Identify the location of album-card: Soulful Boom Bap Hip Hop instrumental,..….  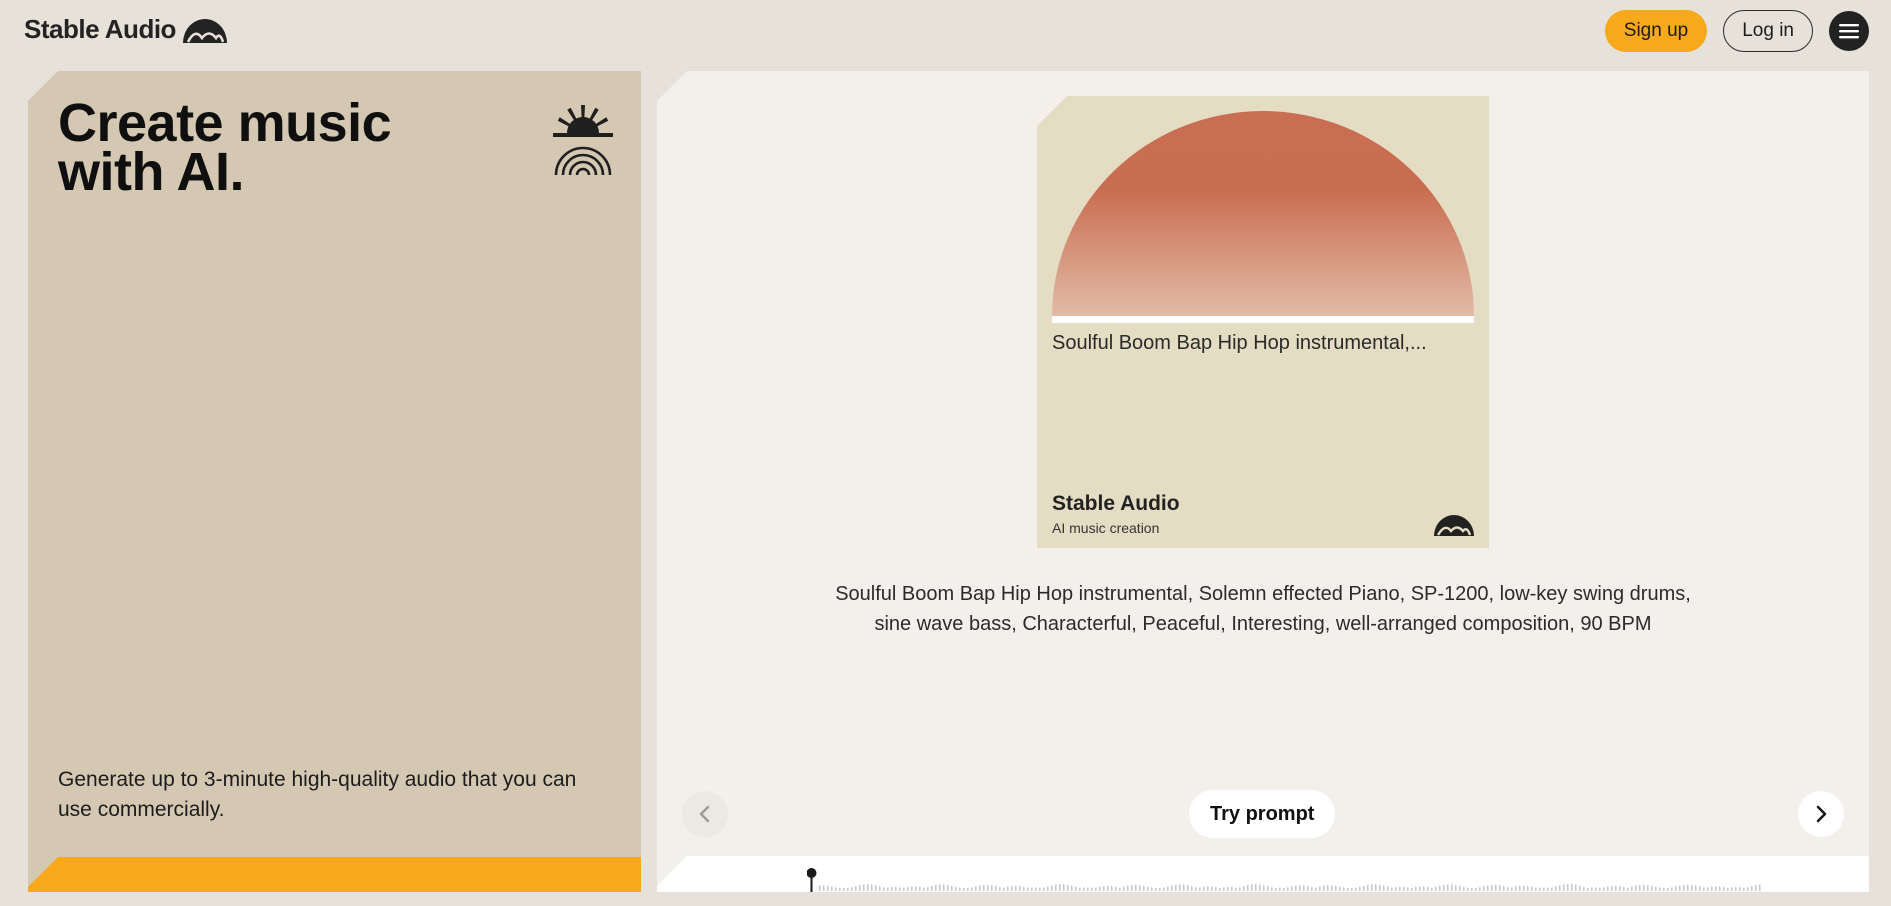
(1263, 322).